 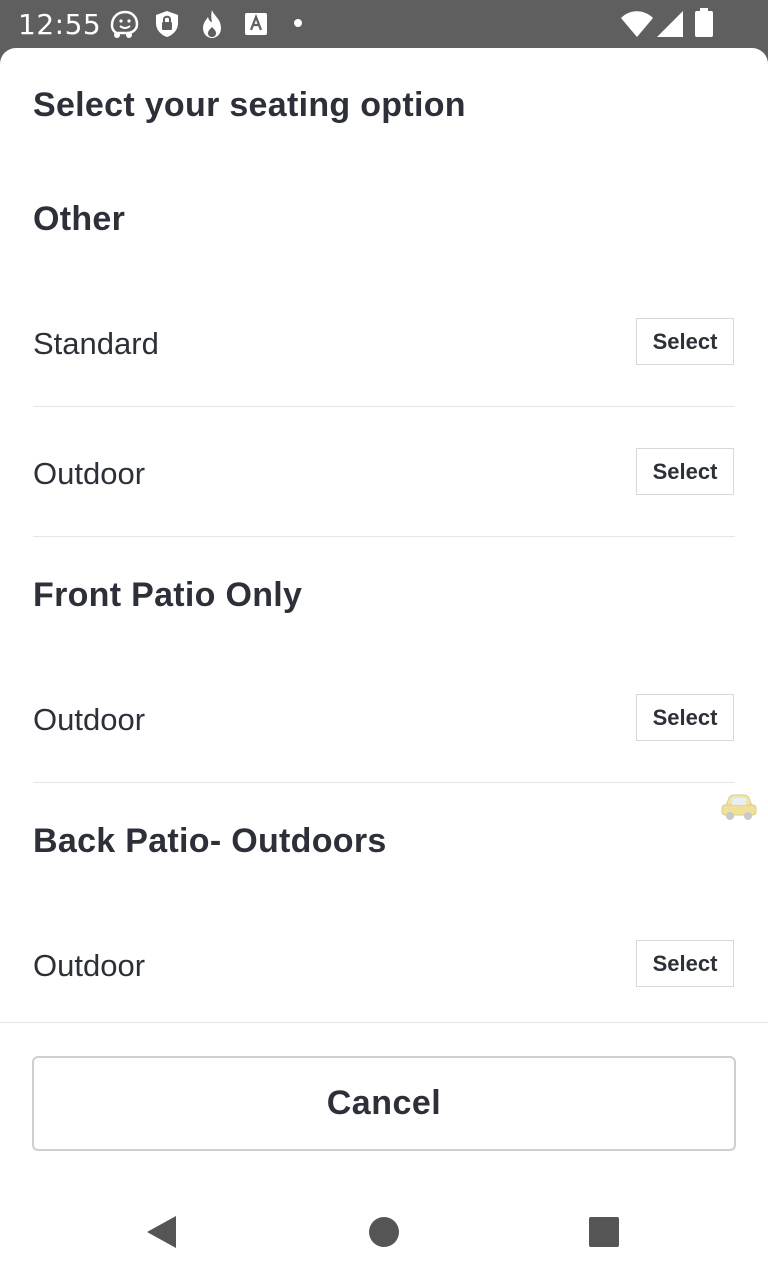 What do you see at coordinates (96, 343) in the screenshot?
I see `row-label-standard: Standard` at bounding box center [96, 343].